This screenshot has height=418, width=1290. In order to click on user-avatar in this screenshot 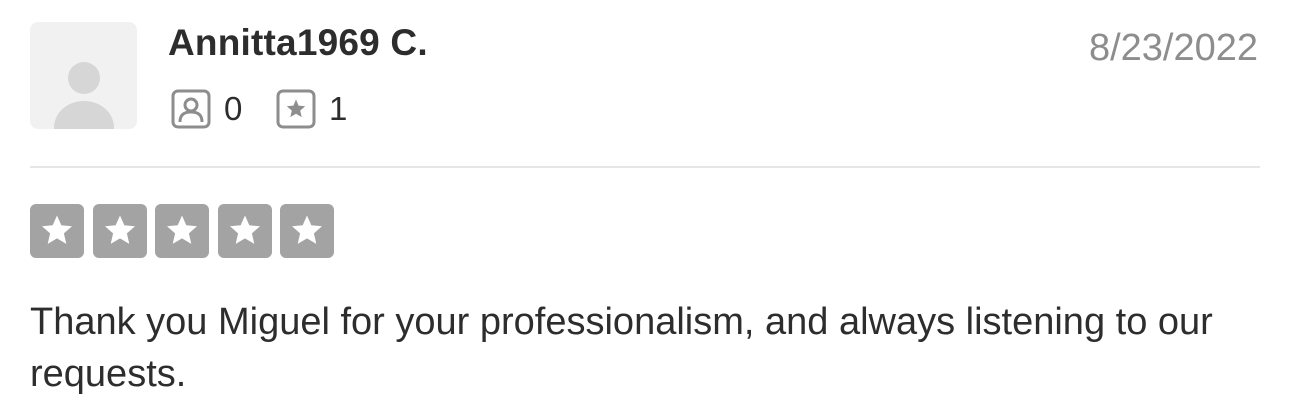, I will do `click(83, 75)`.